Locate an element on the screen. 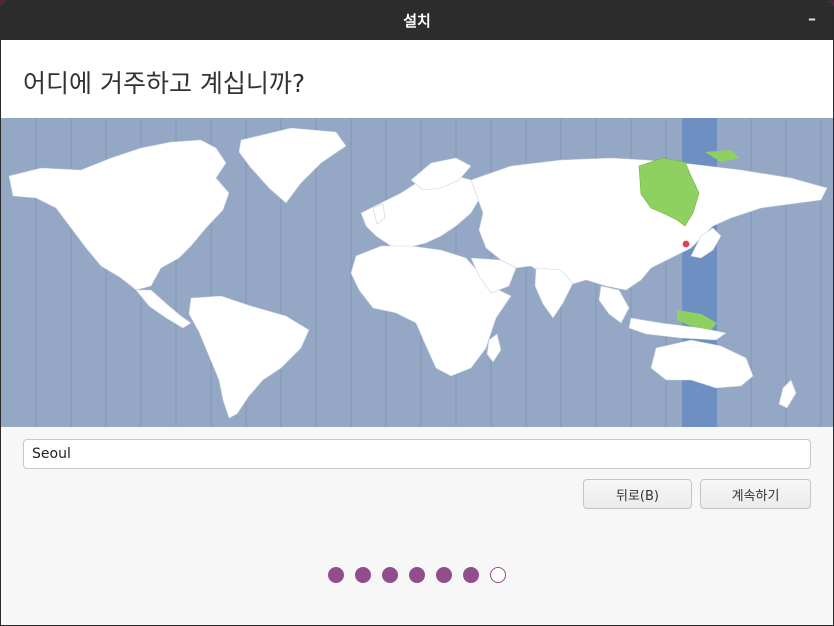 The image size is (834, 626). page-title: 어디에 거주하고 계십니까? is located at coordinates (164, 83).